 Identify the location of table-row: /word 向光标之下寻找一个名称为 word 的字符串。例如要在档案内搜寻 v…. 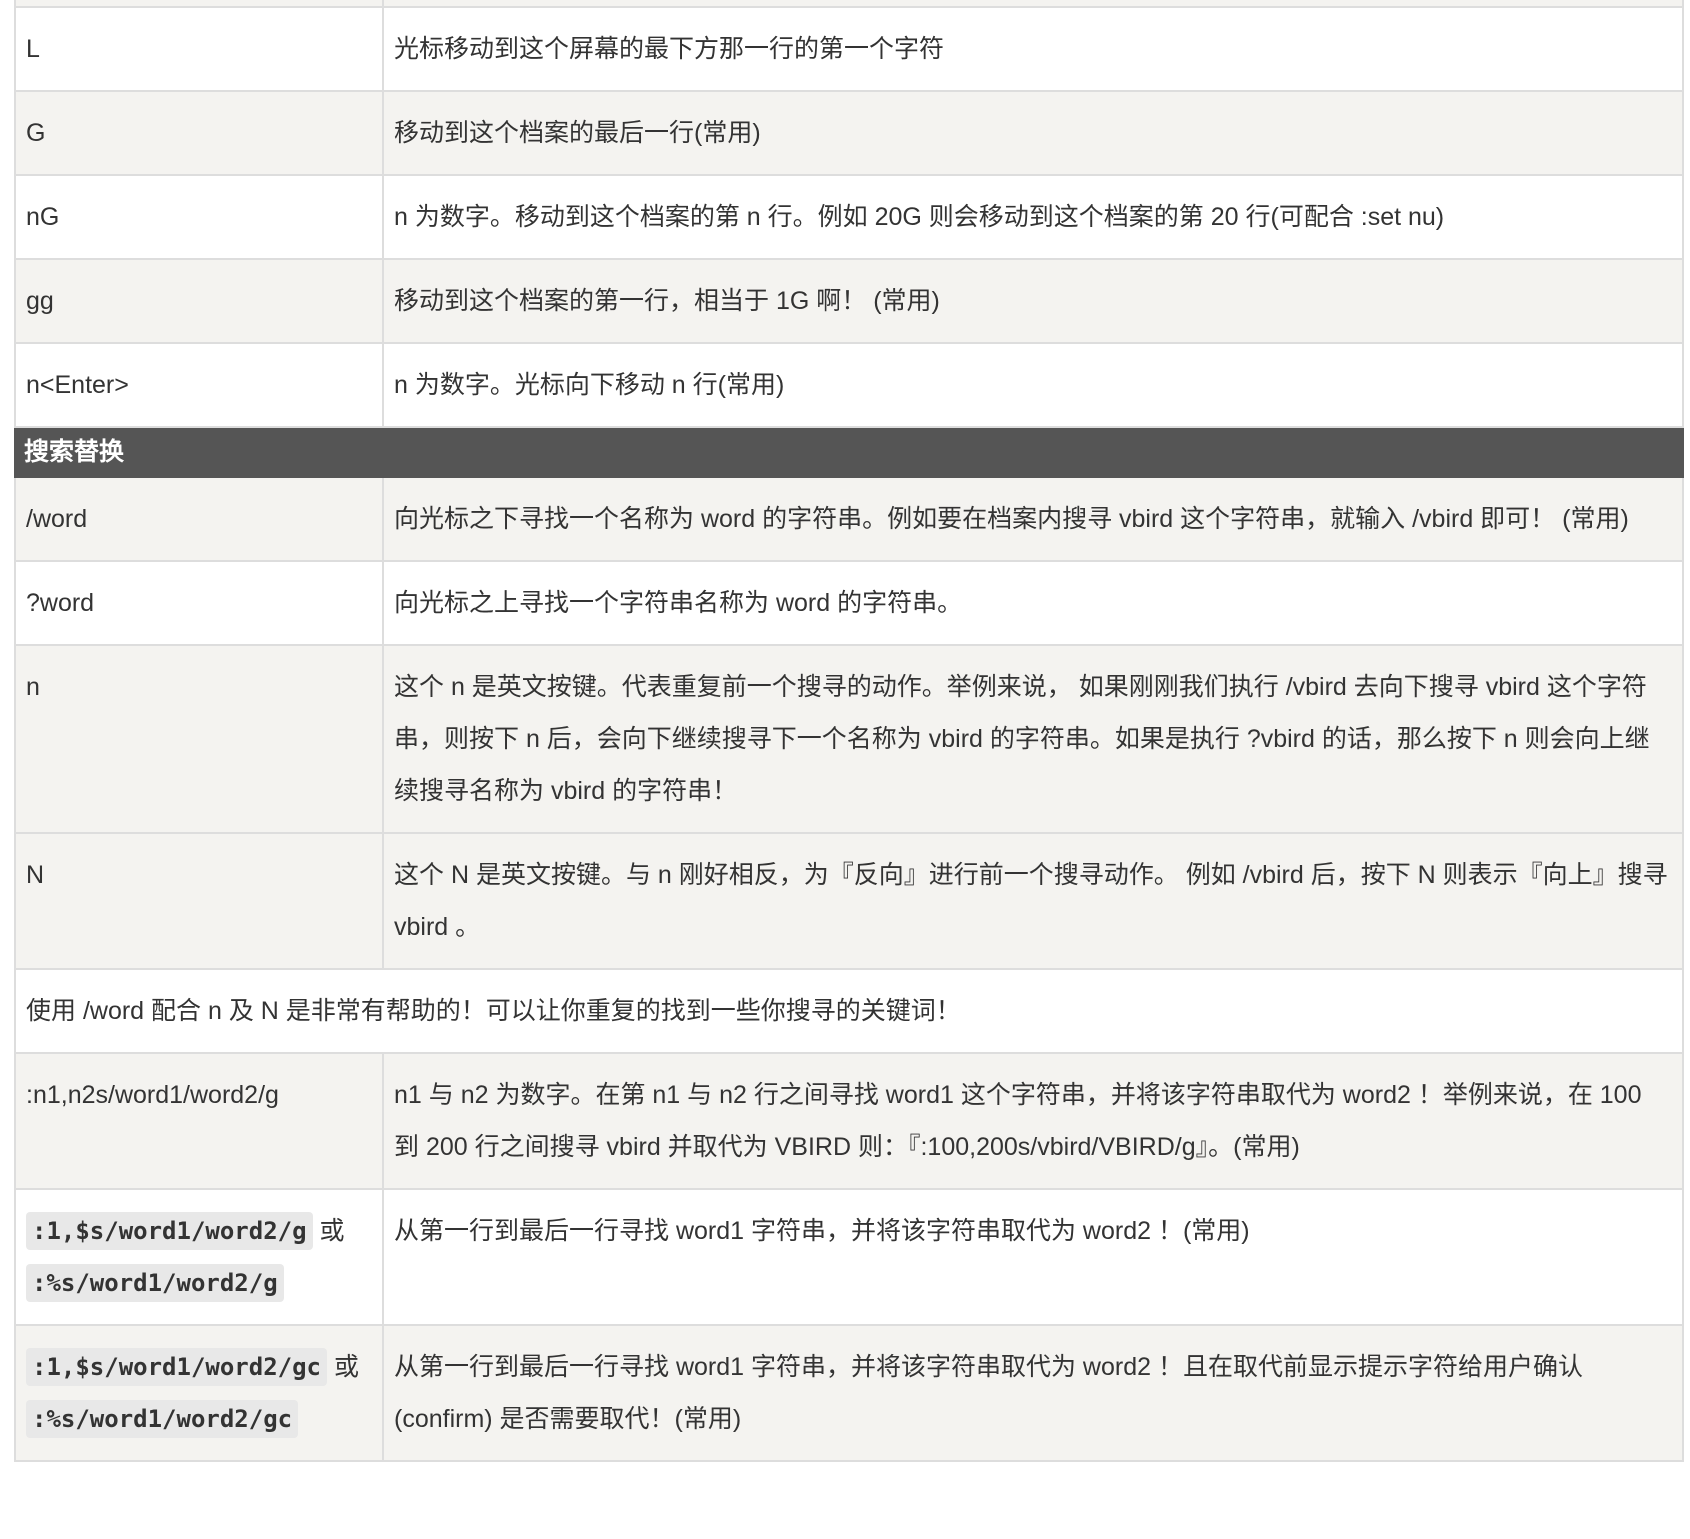
(849, 519).